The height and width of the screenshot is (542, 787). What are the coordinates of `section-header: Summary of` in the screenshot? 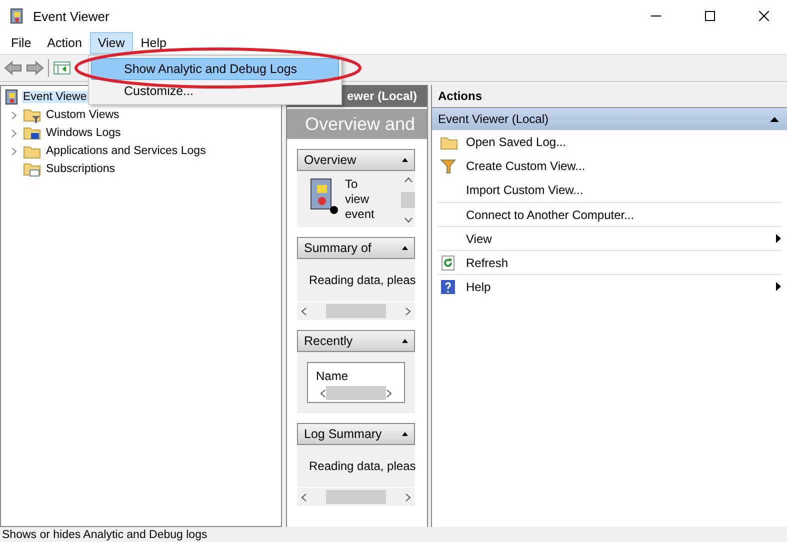 It's located at (356, 248).